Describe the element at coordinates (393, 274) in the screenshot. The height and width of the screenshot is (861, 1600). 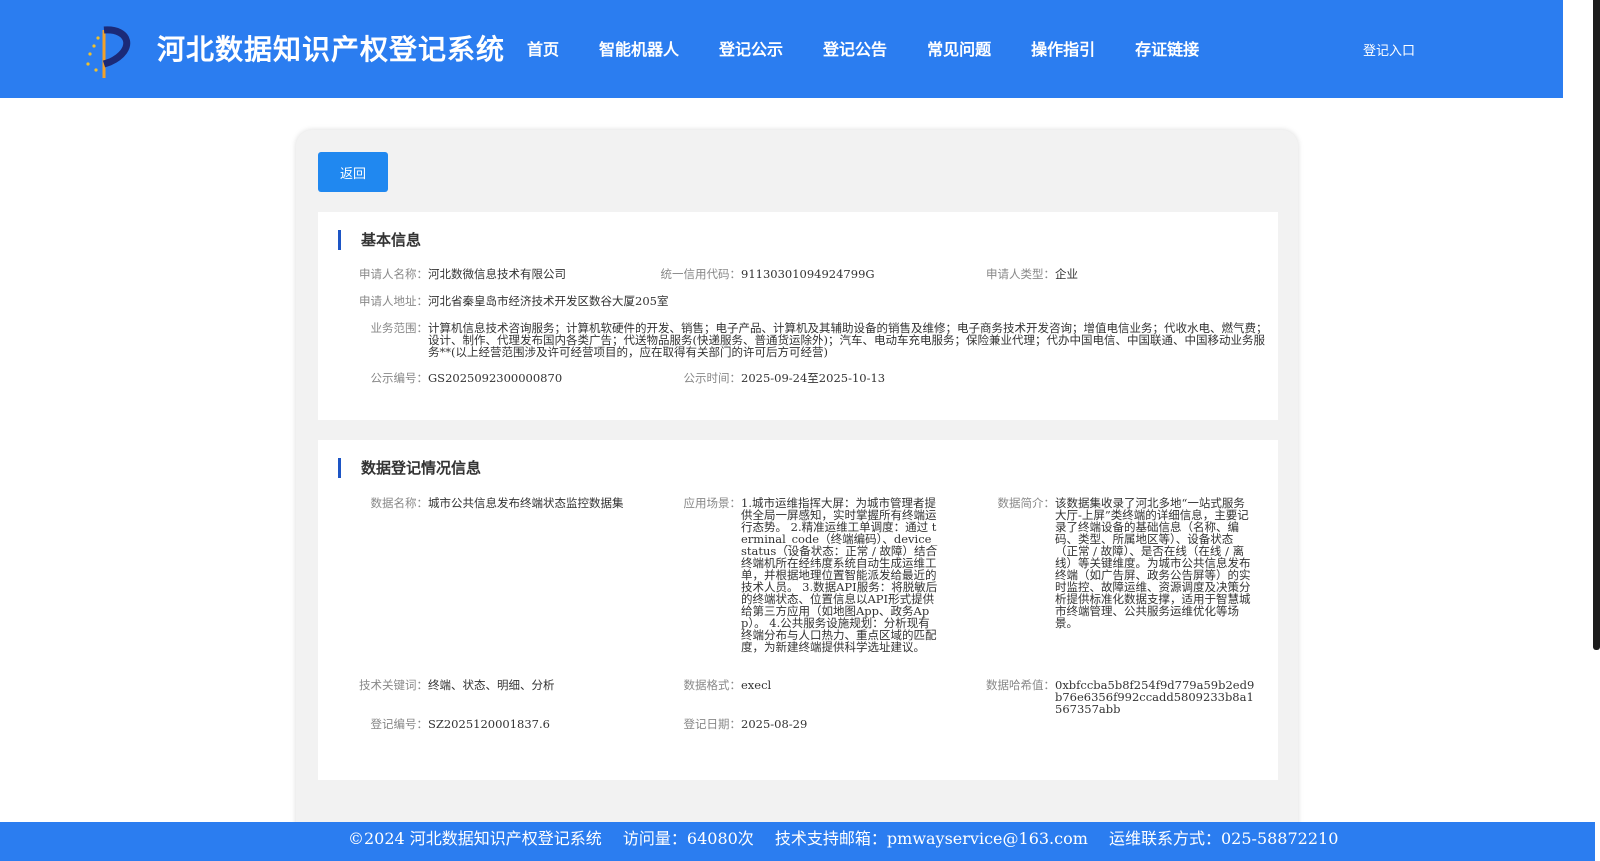
I see `label-applicant-name: 申请人名称：` at that location.